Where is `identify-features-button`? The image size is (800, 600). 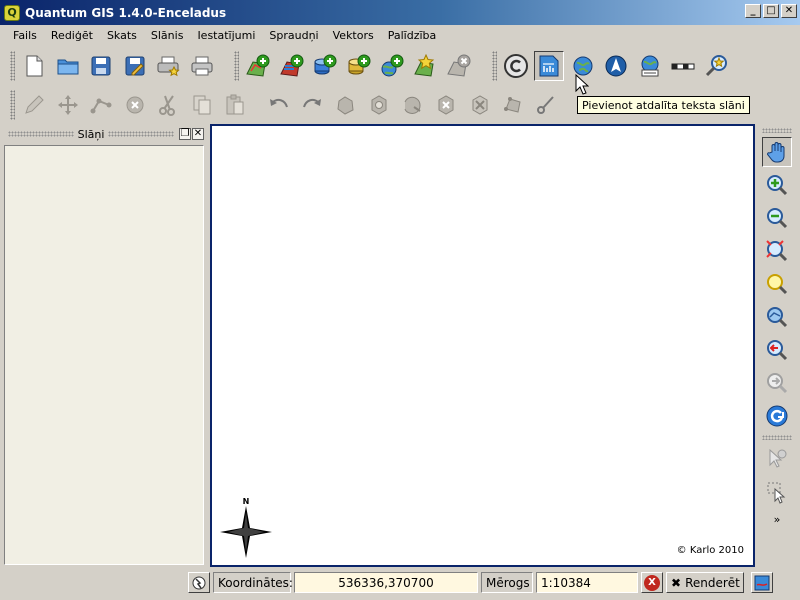
identify-features-button is located at coordinates (777, 459).